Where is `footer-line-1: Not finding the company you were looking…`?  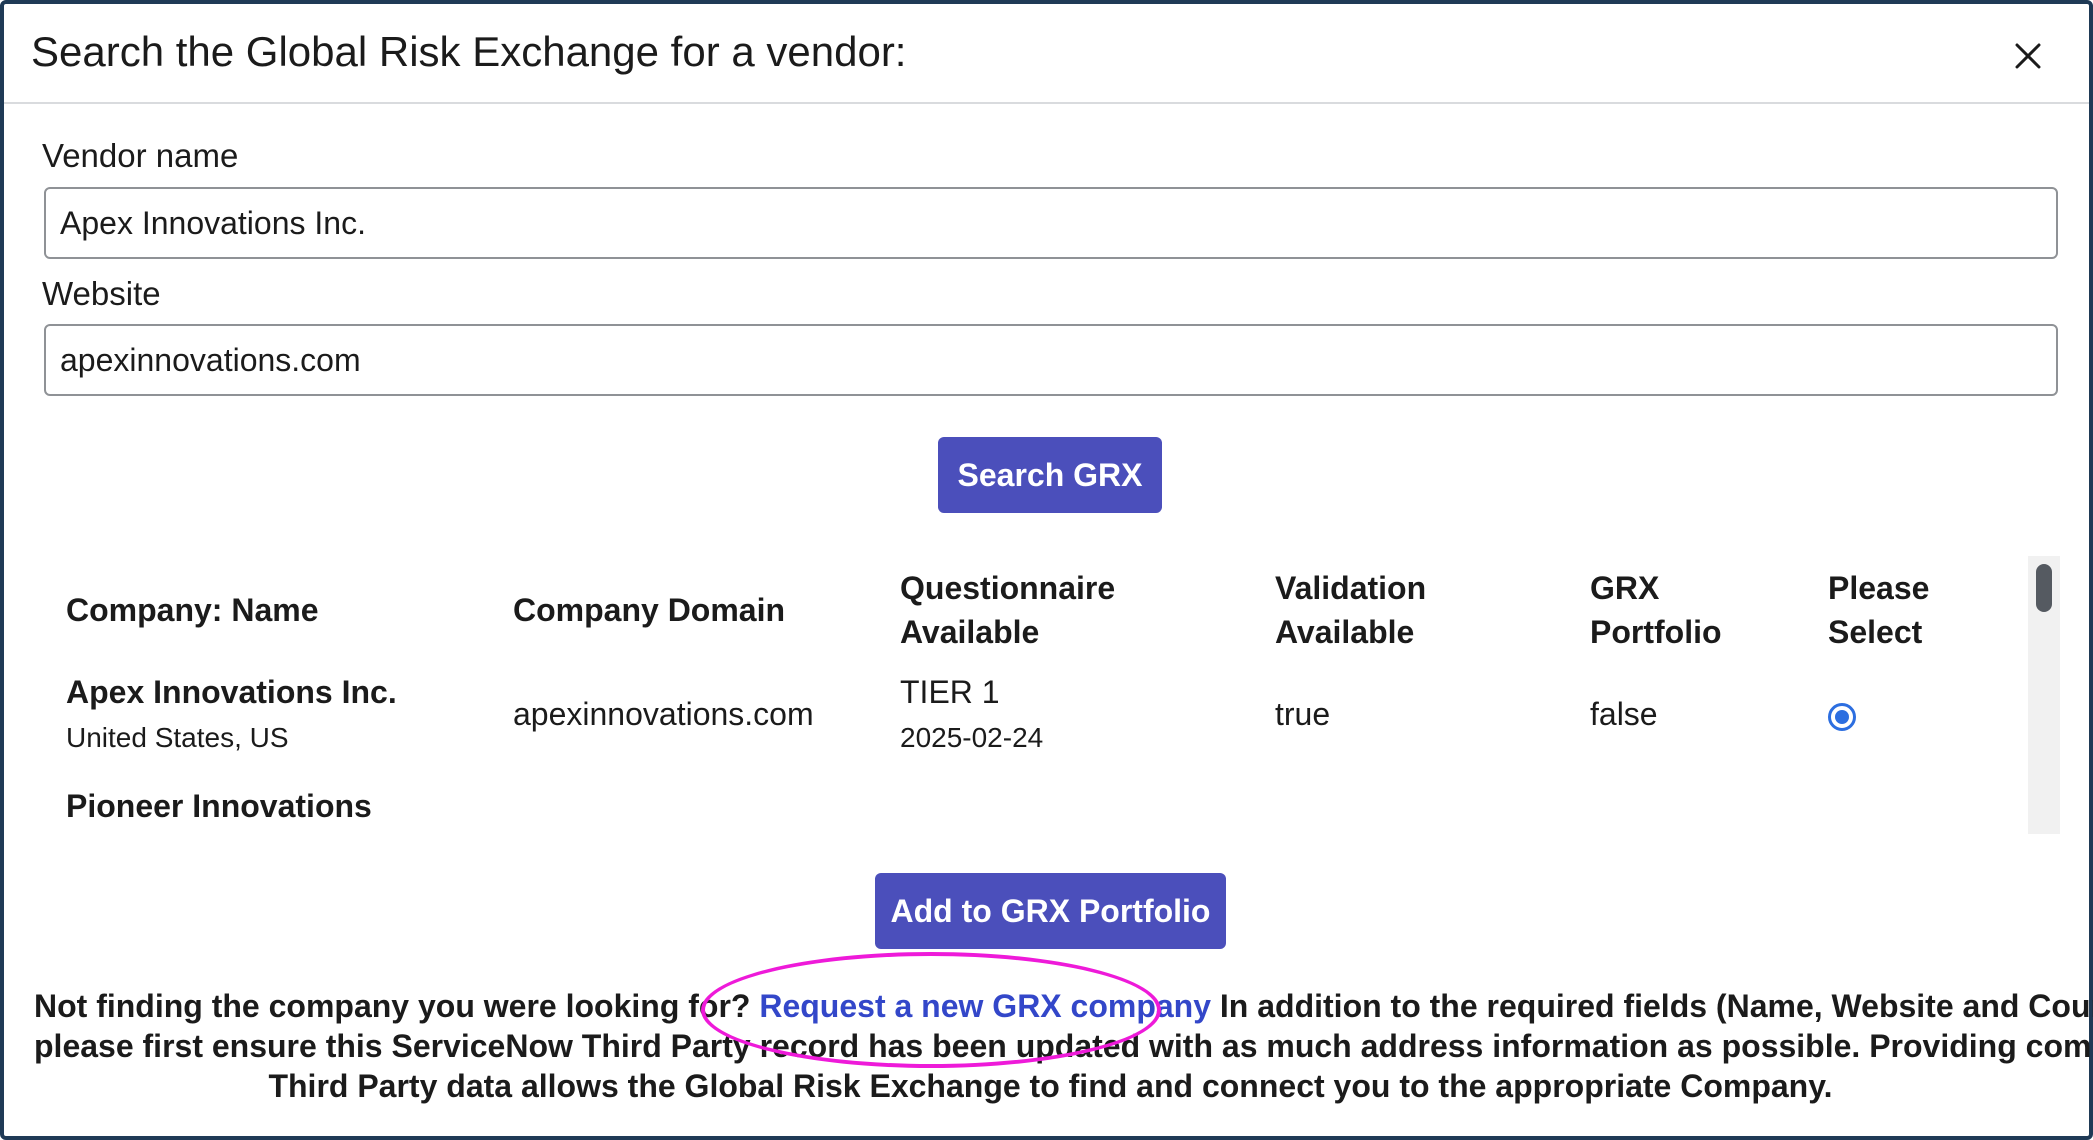 footer-line-1: Not finding the company you were looking… is located at coordinates (1063, 1006).